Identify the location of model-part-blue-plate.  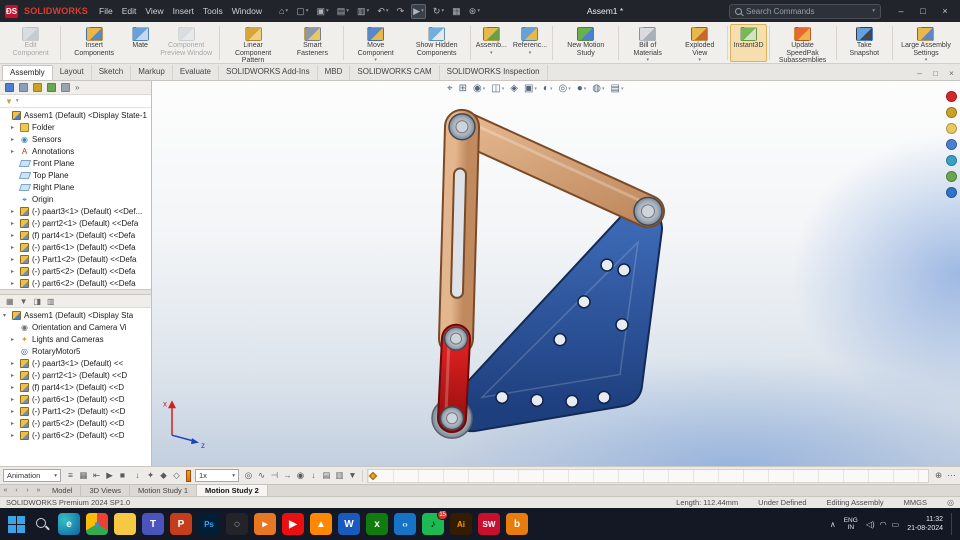
(556, 319).